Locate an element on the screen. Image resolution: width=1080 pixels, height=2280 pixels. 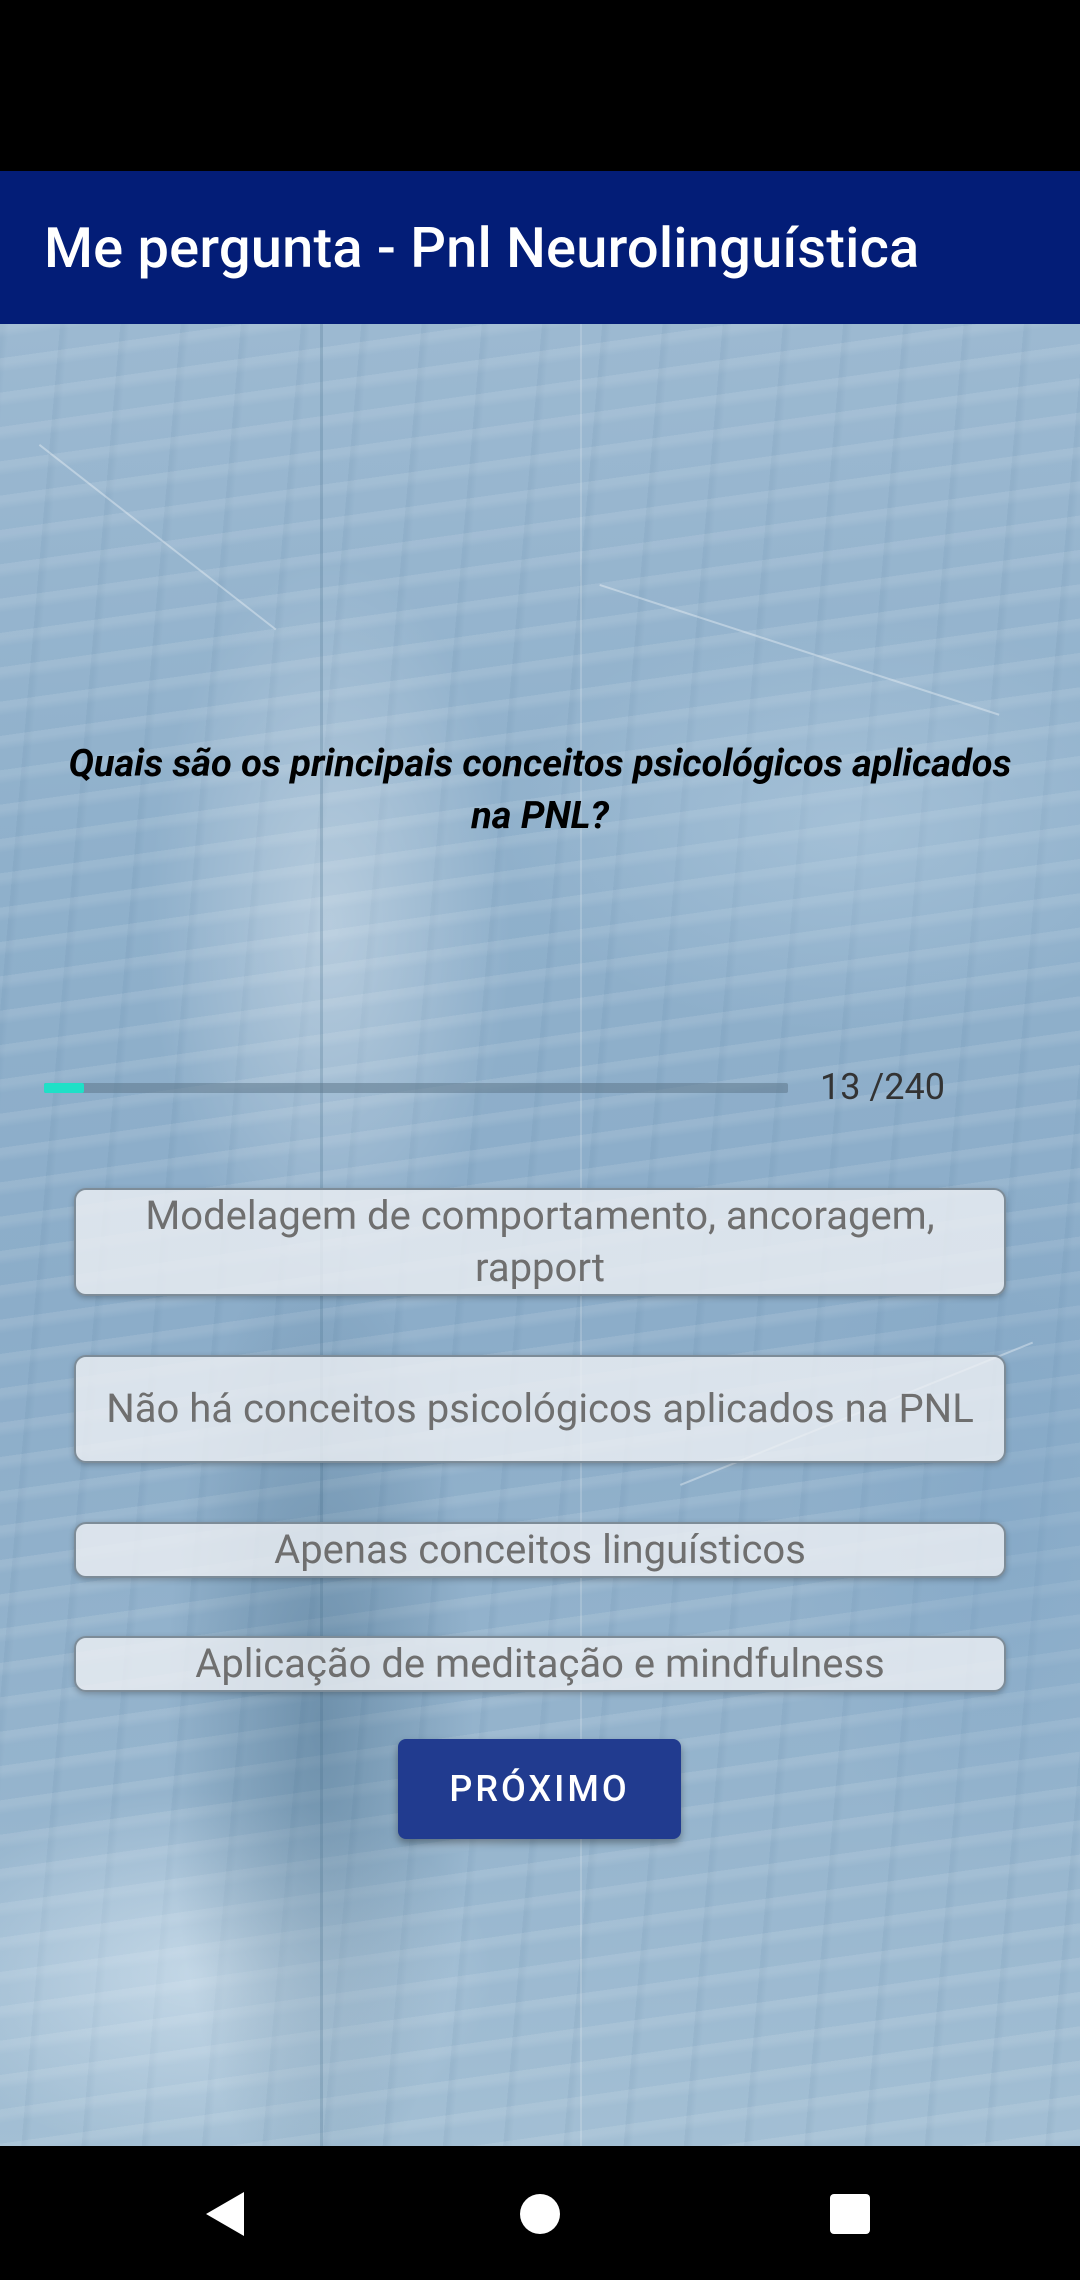
home-button is located at coordinates (540, 2214).